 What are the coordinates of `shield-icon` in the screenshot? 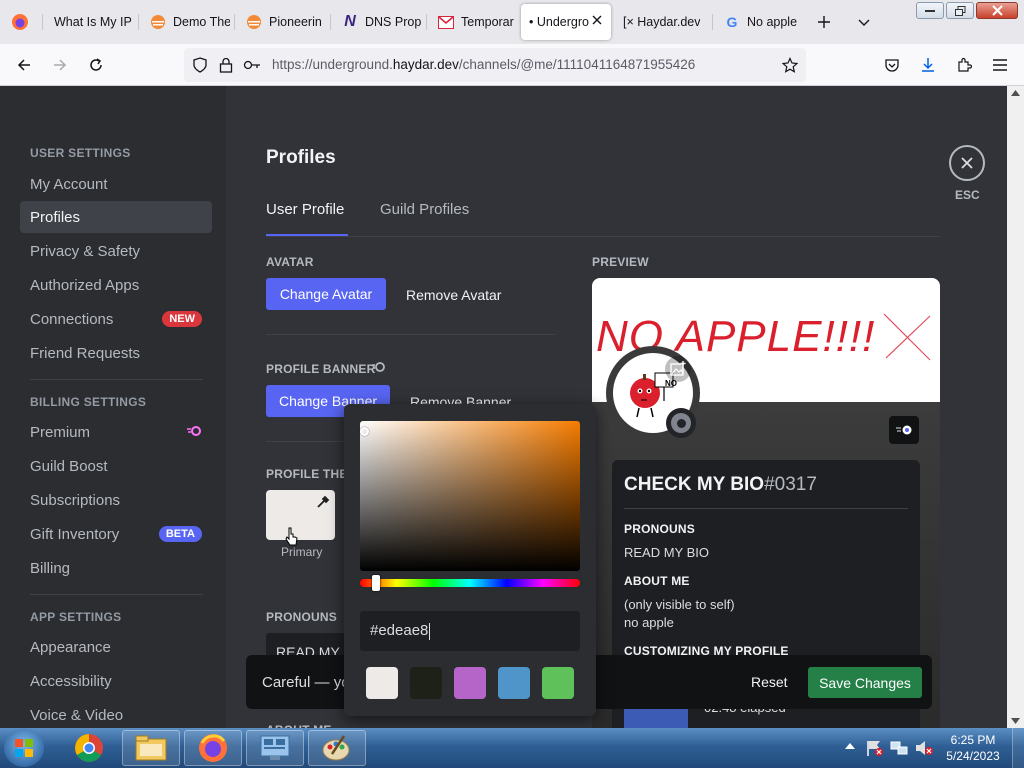 It's located at (200, 65).